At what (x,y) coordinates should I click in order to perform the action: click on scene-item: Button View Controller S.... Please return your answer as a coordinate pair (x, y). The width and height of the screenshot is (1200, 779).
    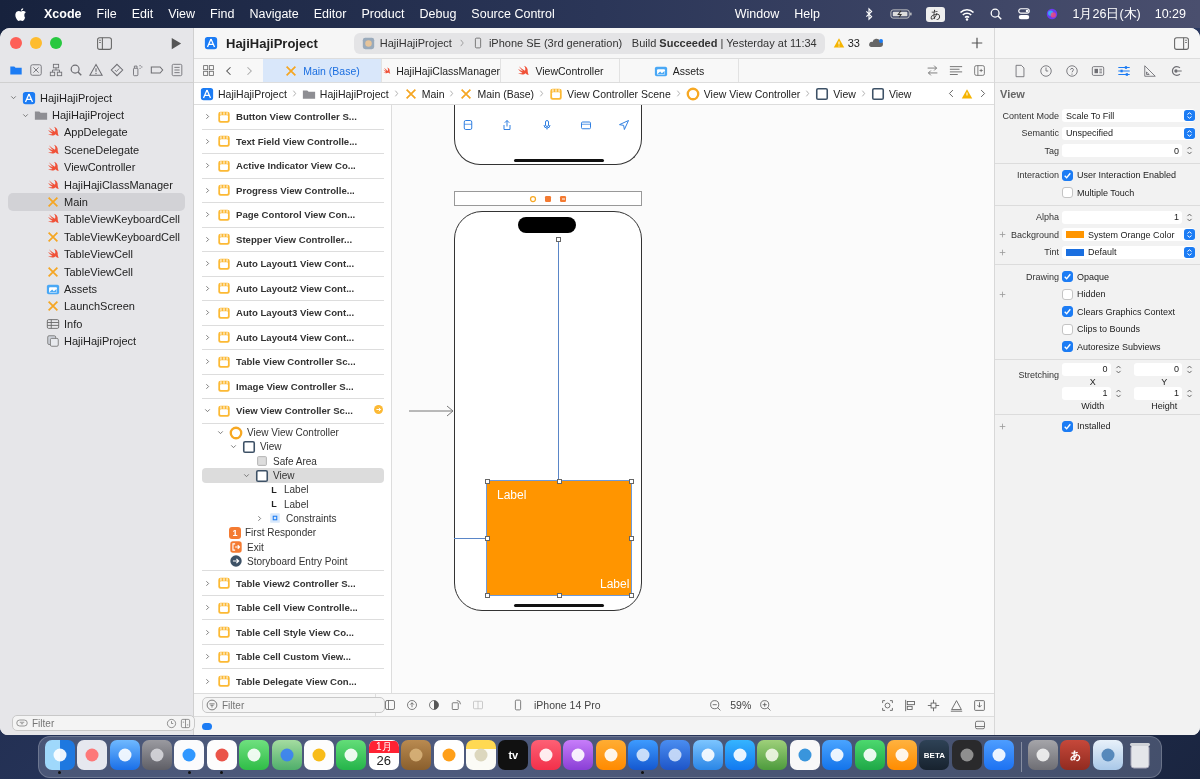
    Looking at the image, I should click on (293, 117).